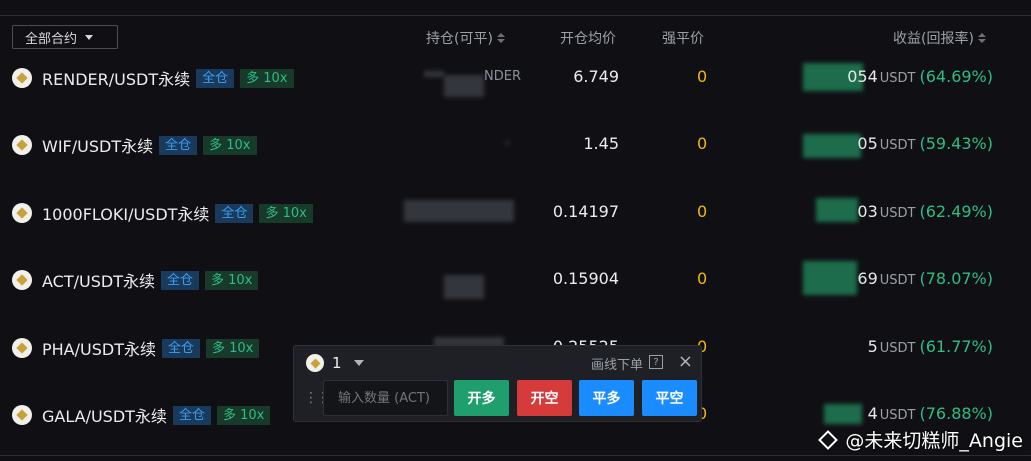  What do you see at coordinates (515, 8) in the screenshot?
I see `top-header-strip` at bounding box center [515, 8].